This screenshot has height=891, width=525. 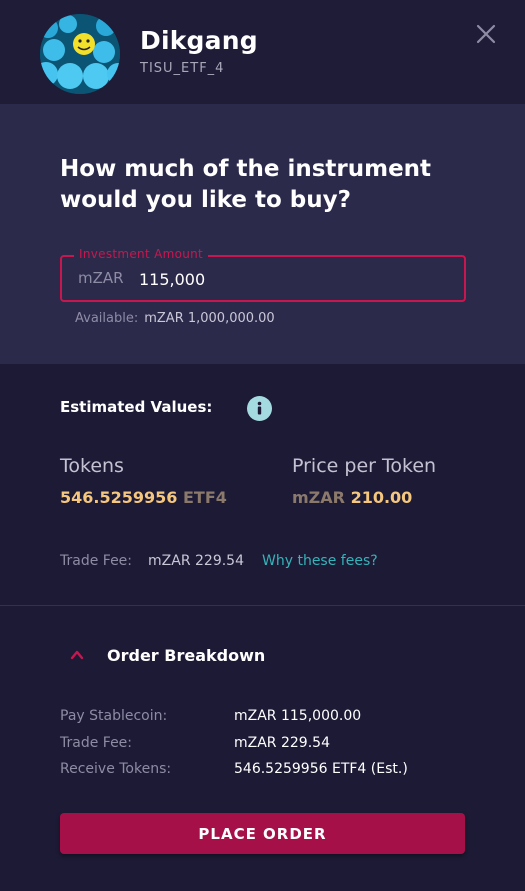 I want to click on investment-amount-label: Investment Amount, so click(x=141, y=254).